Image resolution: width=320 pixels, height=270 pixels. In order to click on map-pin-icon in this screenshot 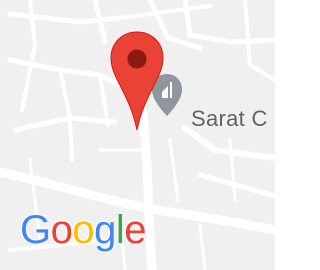, I will do `click(137, 81)`.